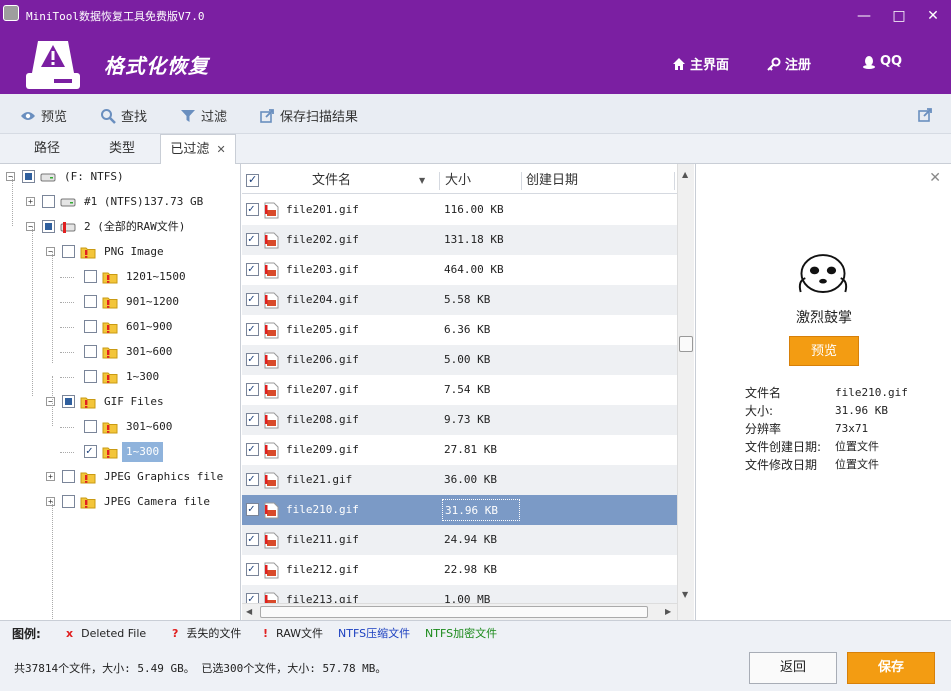 This screenshot has height=691, width=951. Describe the element at coordinates (899, 16) in the screenshot. I see `maximize-button: □` at that location.